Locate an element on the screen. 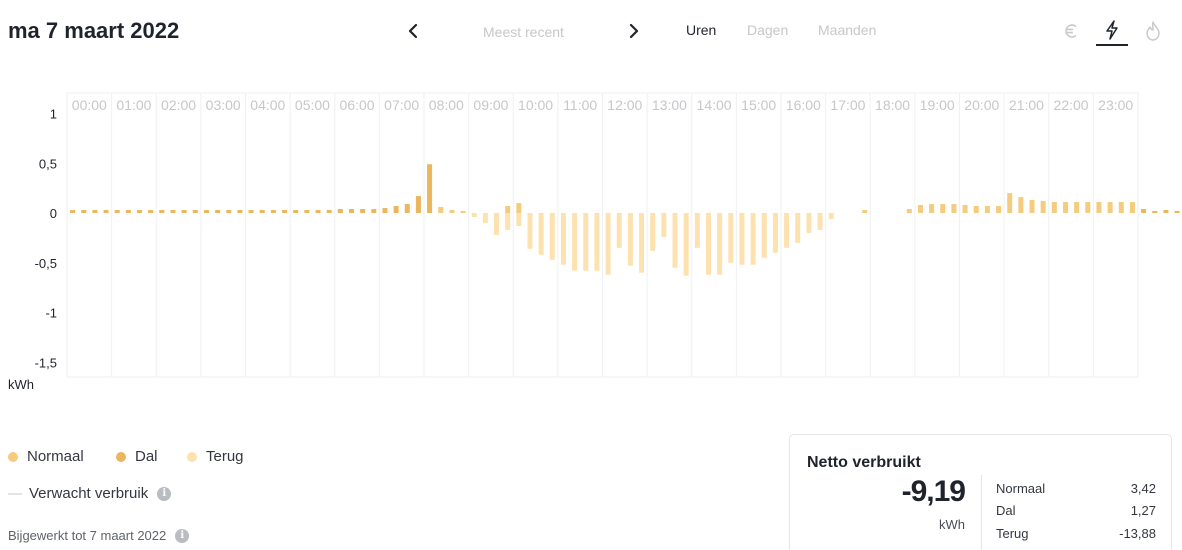 This screenshot has width=1182, height=550. y-tick-label: 0 is located at coordinates (53, 213).